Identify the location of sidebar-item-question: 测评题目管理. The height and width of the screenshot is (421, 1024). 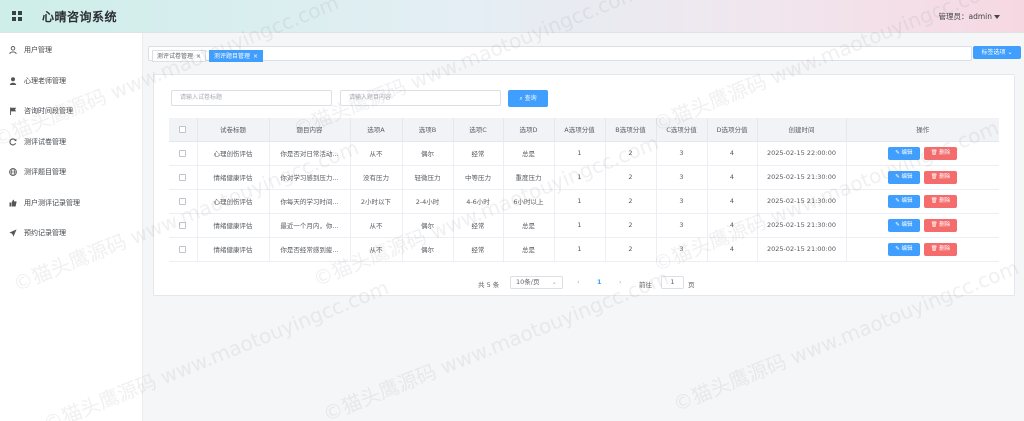
(71, 172).